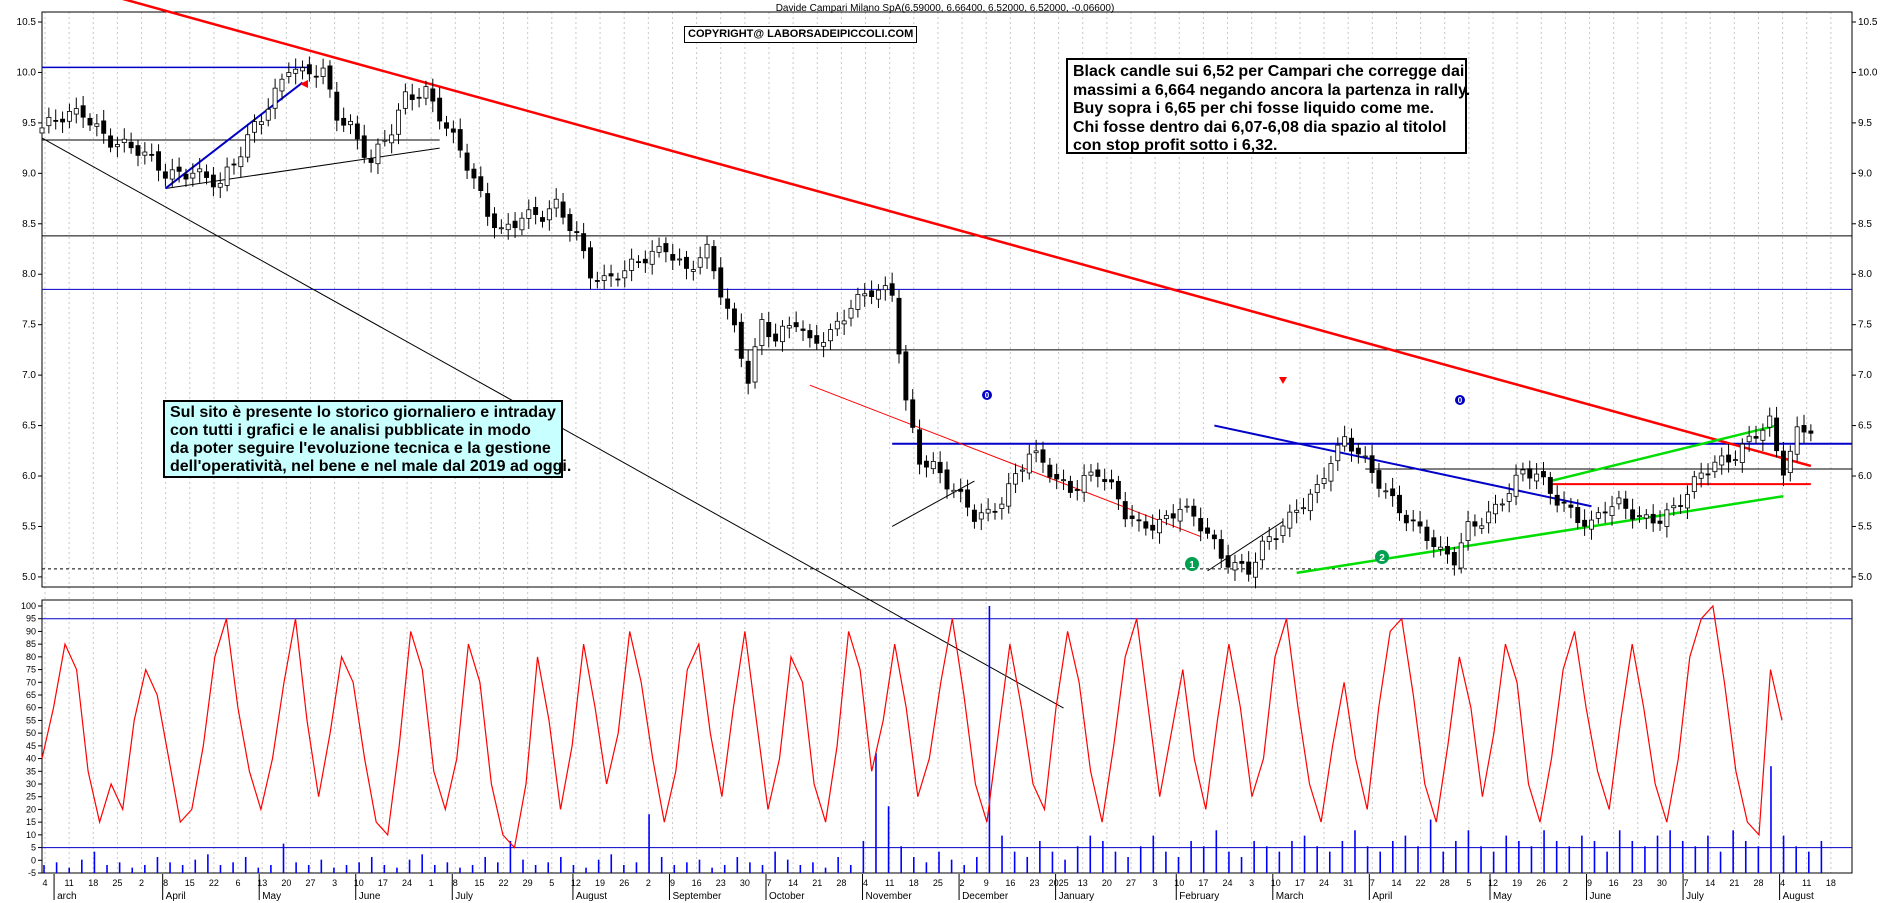 The image size is (1890, 903). Describe the element at coordinates (359, 883) in the screenshot. I see `x-tick-label: 10` at that location.